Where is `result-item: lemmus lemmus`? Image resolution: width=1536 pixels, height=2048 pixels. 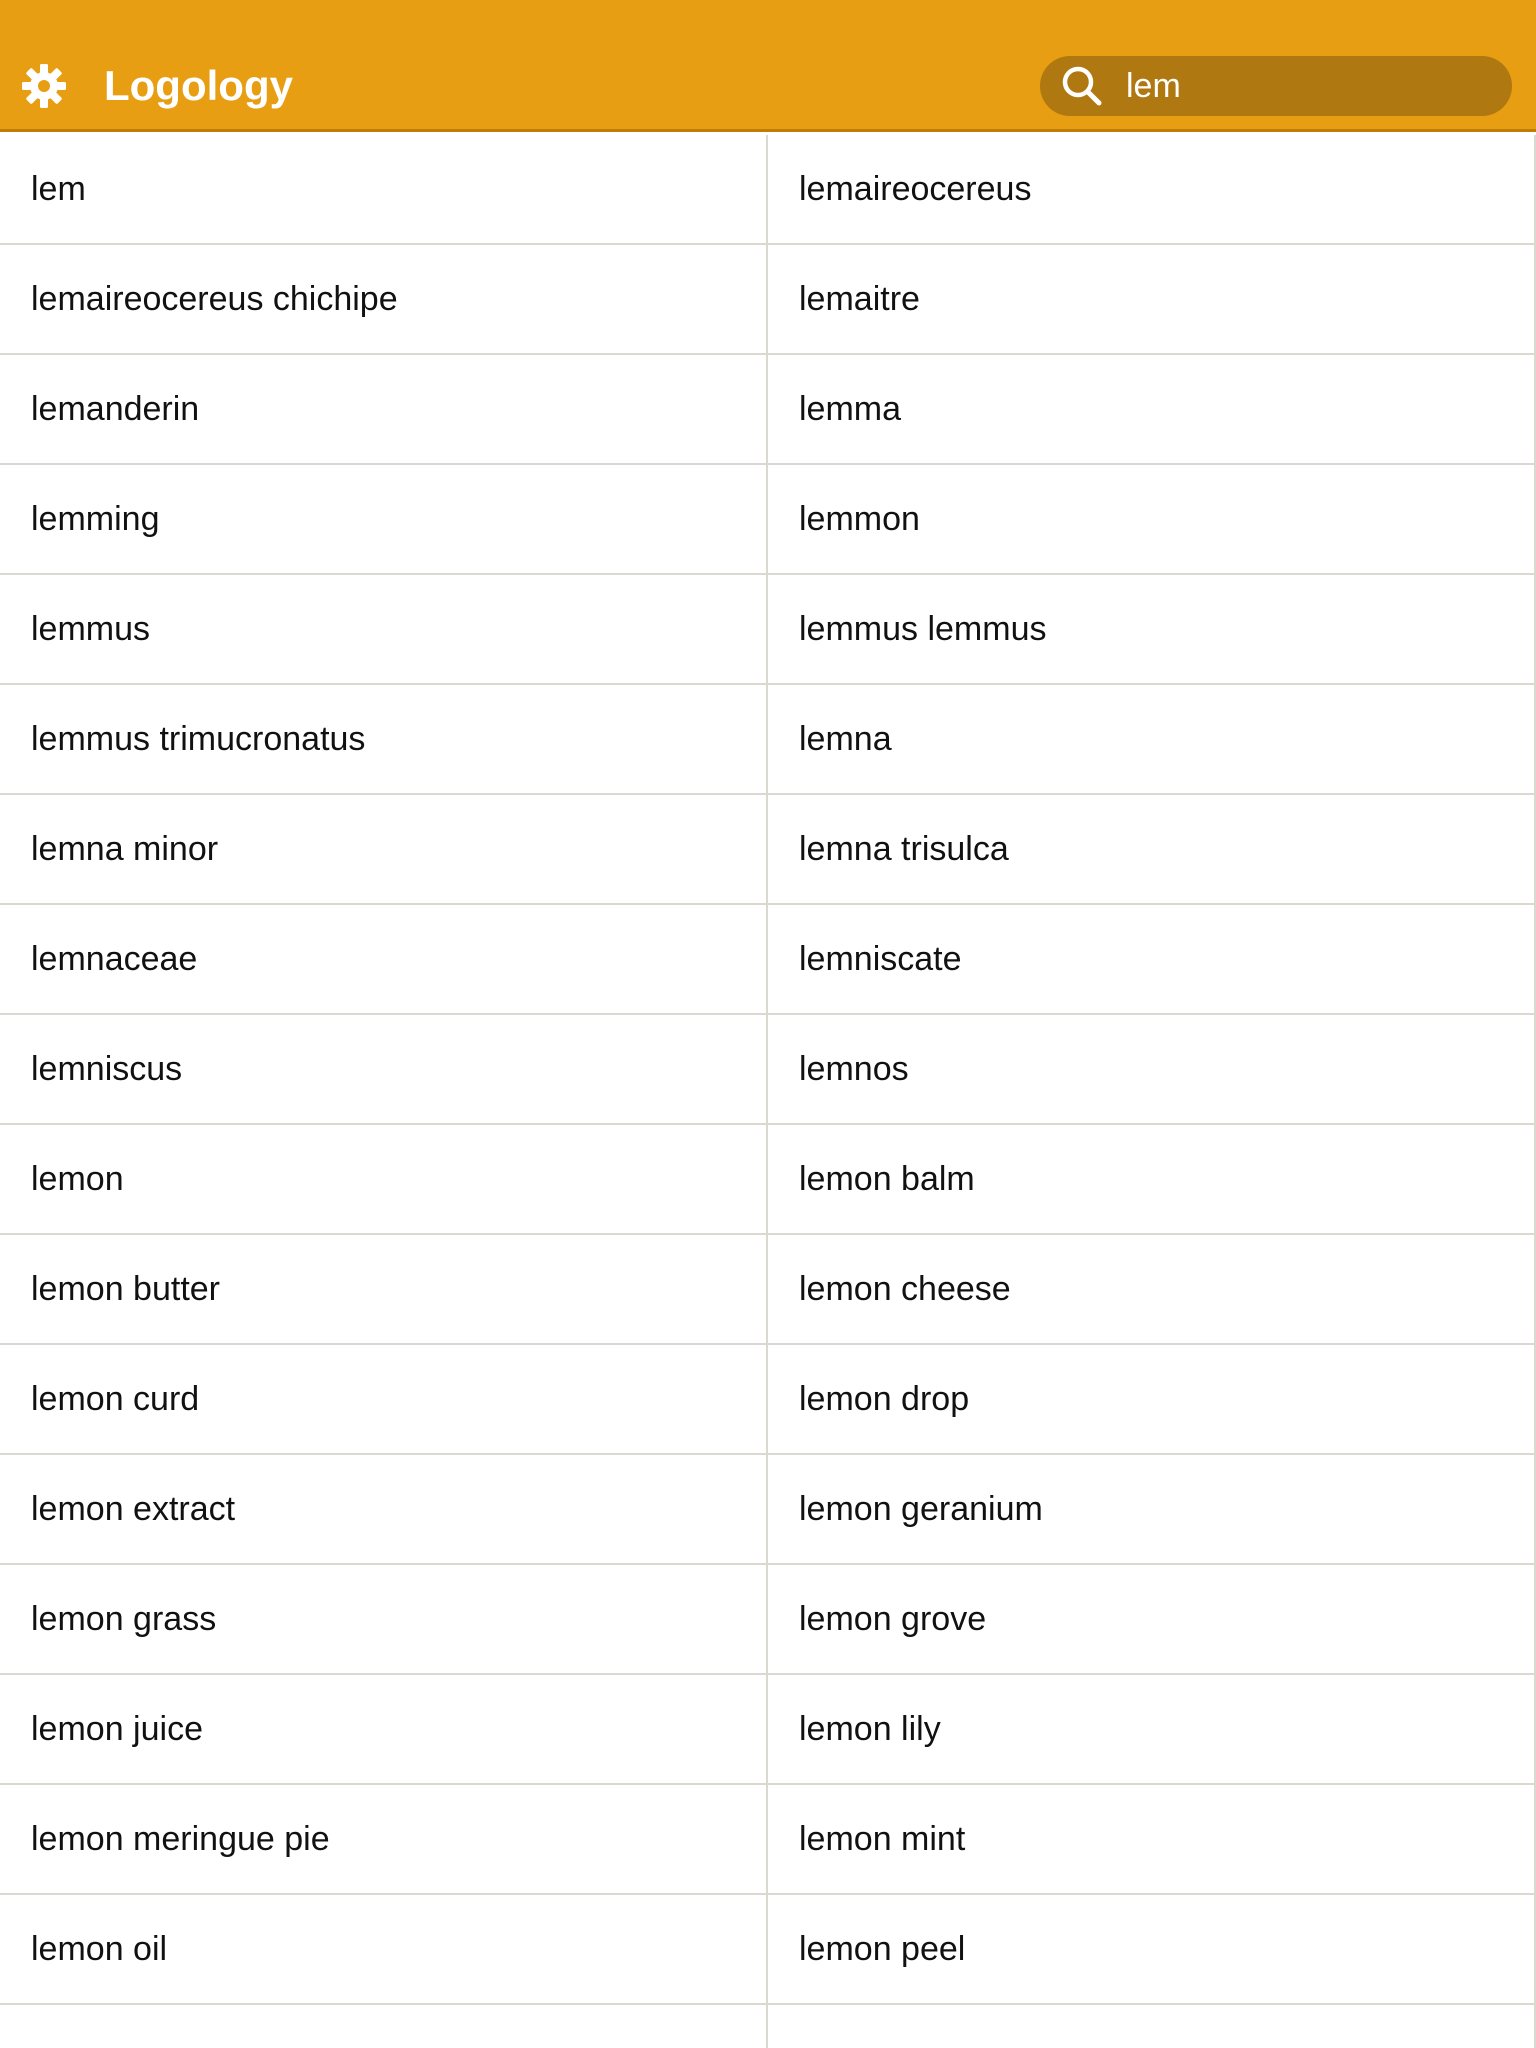
result-item: lemmus lemmus is located at coordinates (1152, 630).